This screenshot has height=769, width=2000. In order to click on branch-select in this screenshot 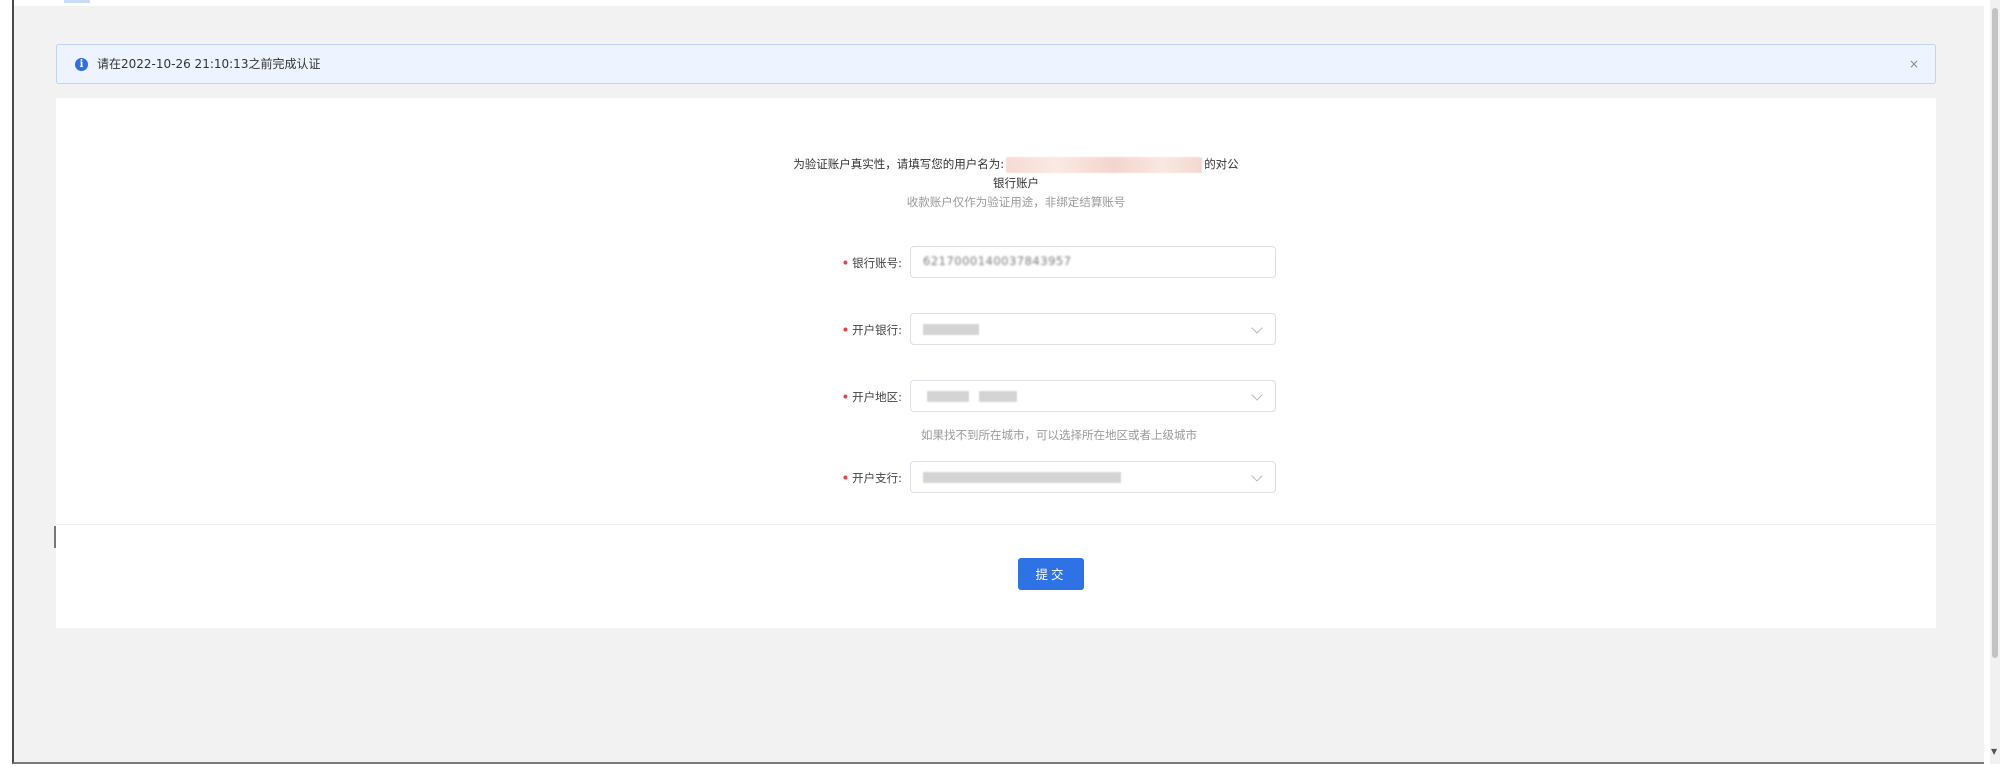, I will do `click(1093, 477)`.